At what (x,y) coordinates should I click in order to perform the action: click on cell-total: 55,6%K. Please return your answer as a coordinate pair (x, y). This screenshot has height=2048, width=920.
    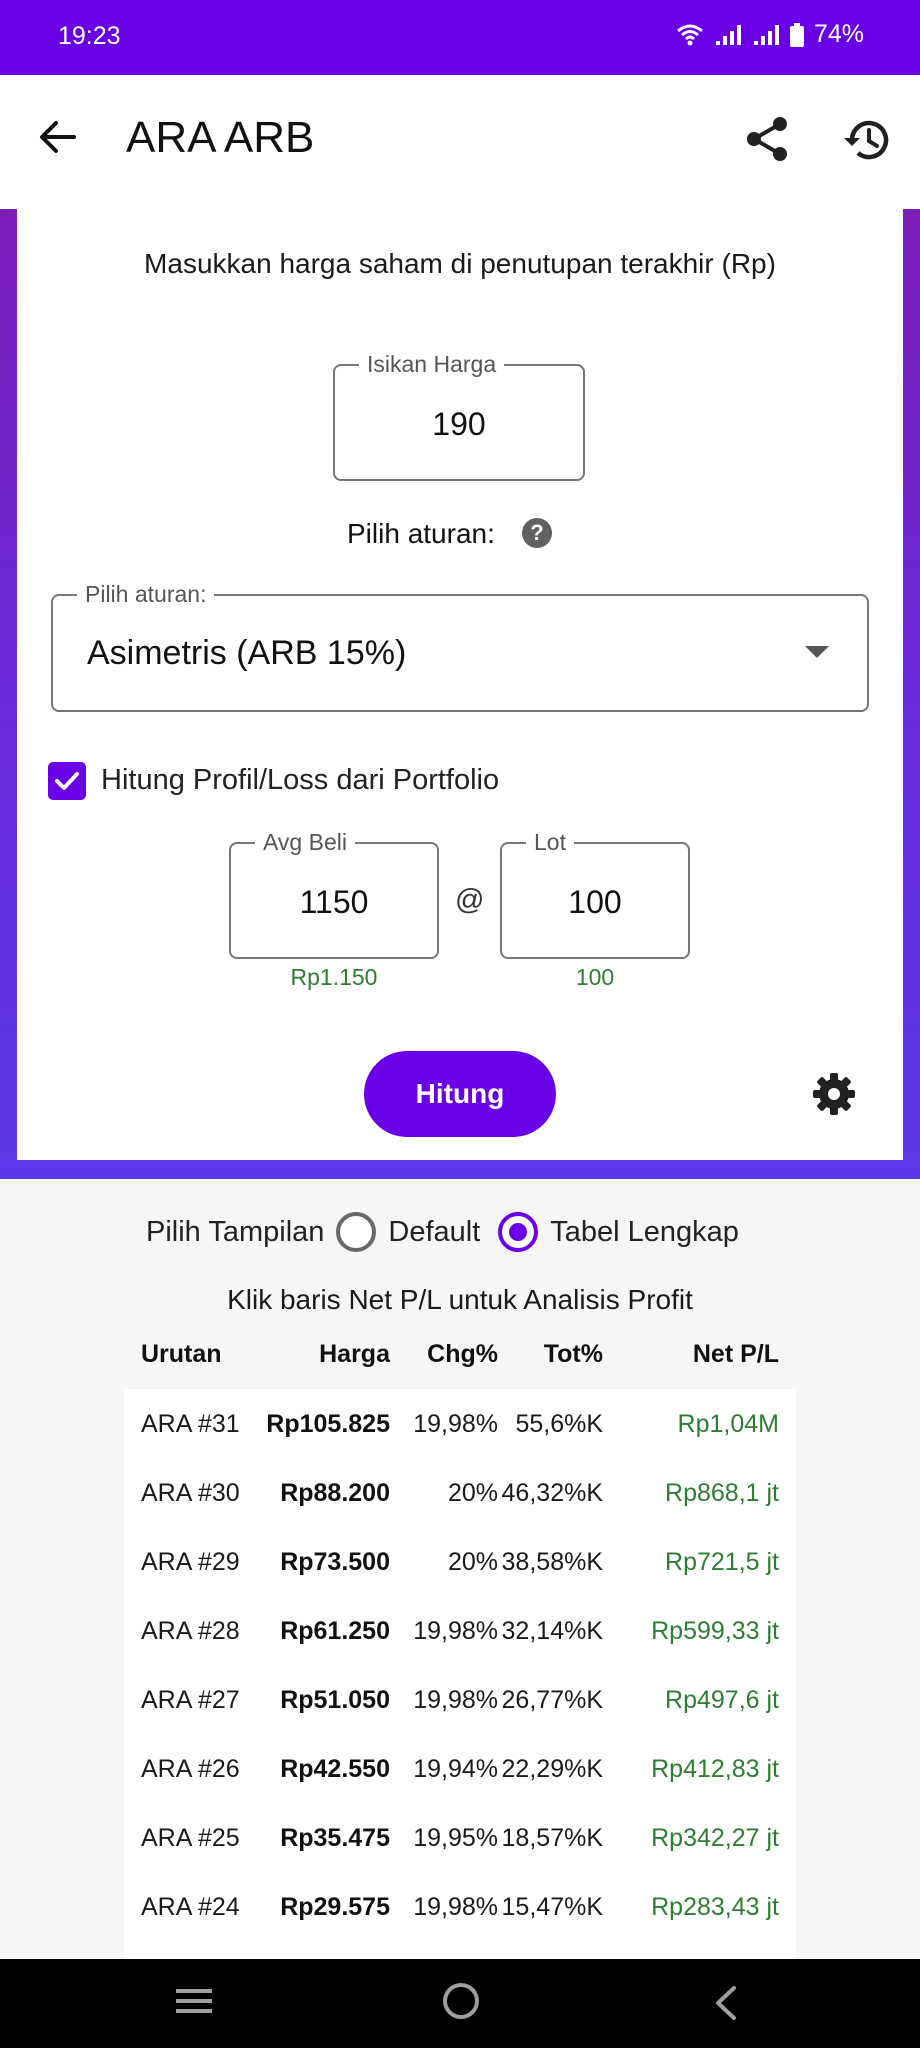
    Looking at the image, I should click on (559, 1424).